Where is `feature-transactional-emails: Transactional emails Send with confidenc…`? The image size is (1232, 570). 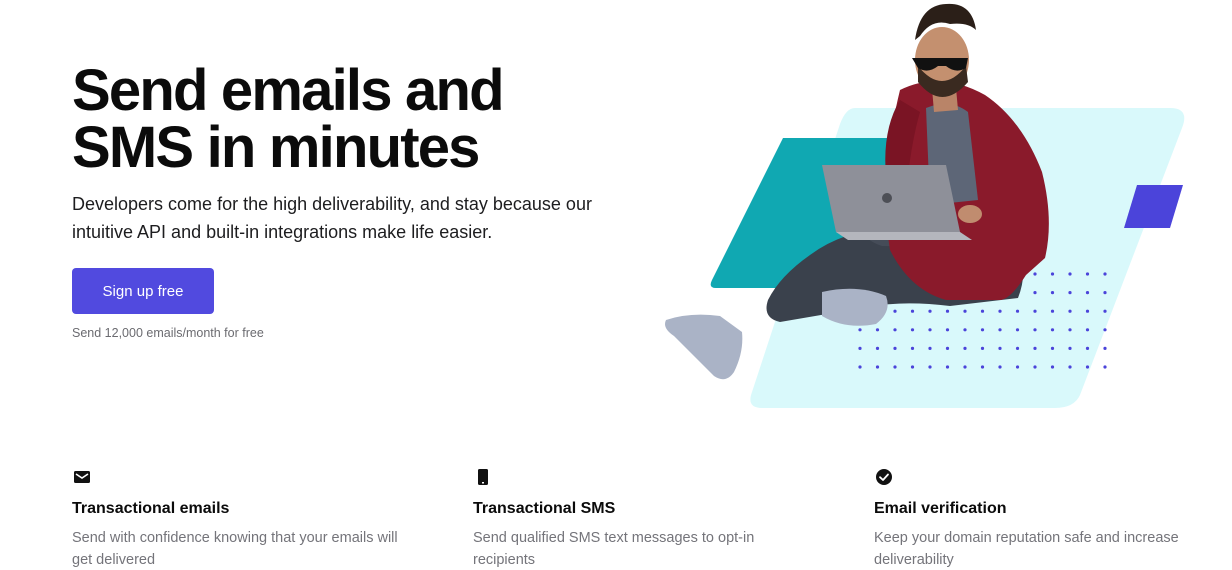
feature-transactional-emails: Transactional emails Send with confidenc… is located at coordinates (237, 519).